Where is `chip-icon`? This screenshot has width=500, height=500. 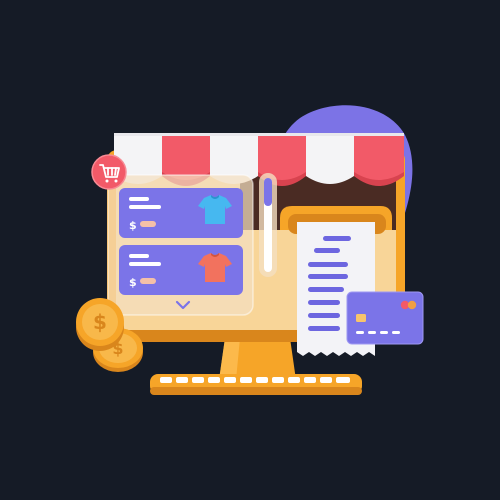 chip-icon is located at coordinates (361, 318).